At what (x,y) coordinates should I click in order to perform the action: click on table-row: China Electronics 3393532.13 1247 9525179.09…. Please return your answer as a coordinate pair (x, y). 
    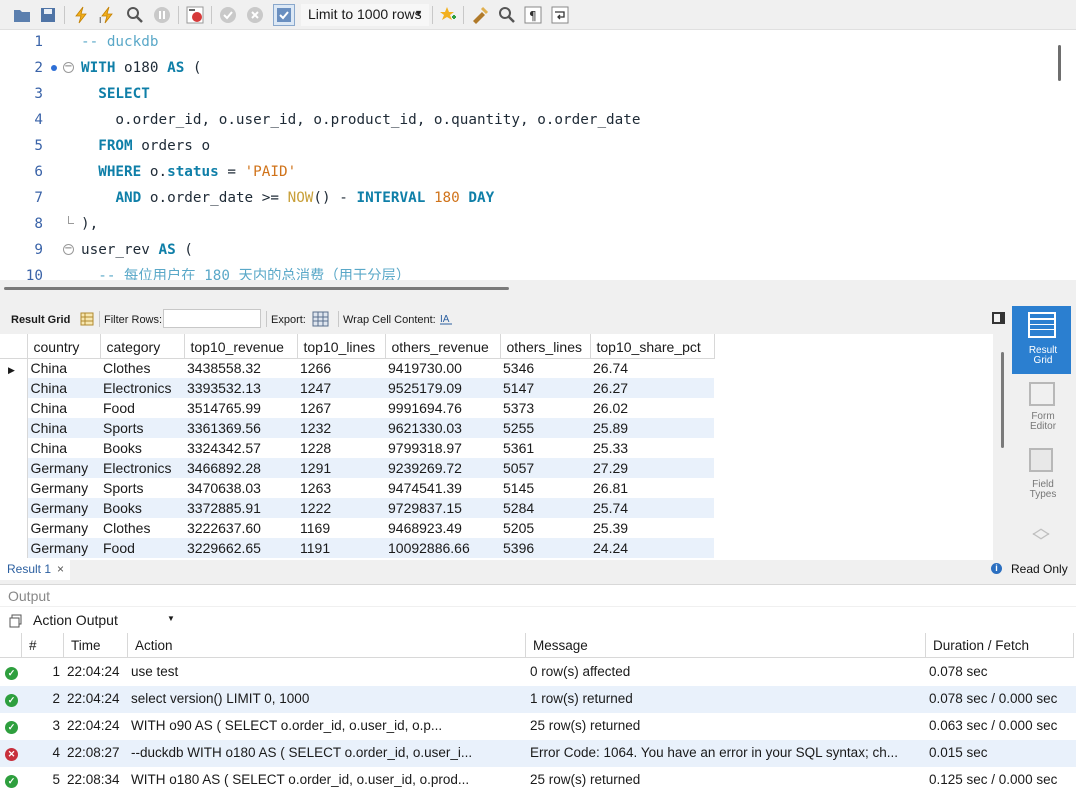
    Looking at the image, I should click on (357, 388).